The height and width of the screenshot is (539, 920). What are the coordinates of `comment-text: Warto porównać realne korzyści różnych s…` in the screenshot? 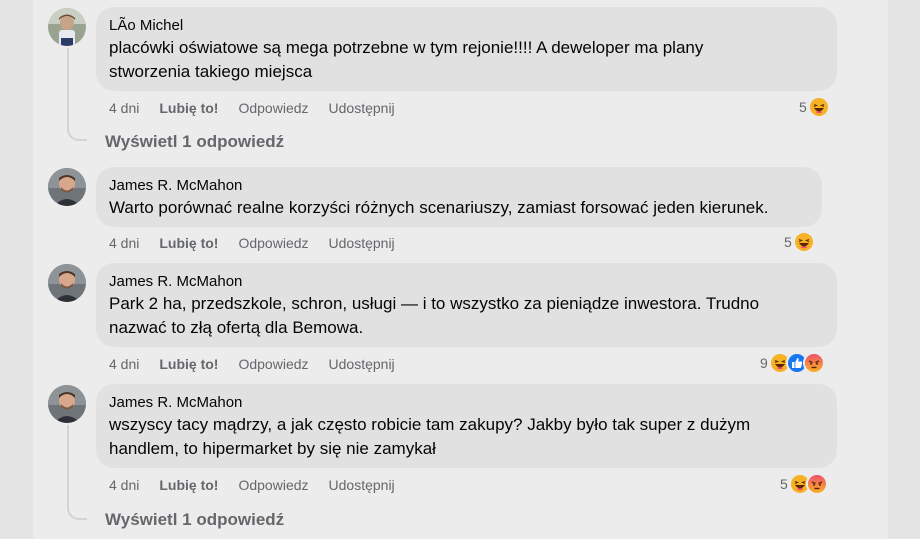 It's located at (459, 208).